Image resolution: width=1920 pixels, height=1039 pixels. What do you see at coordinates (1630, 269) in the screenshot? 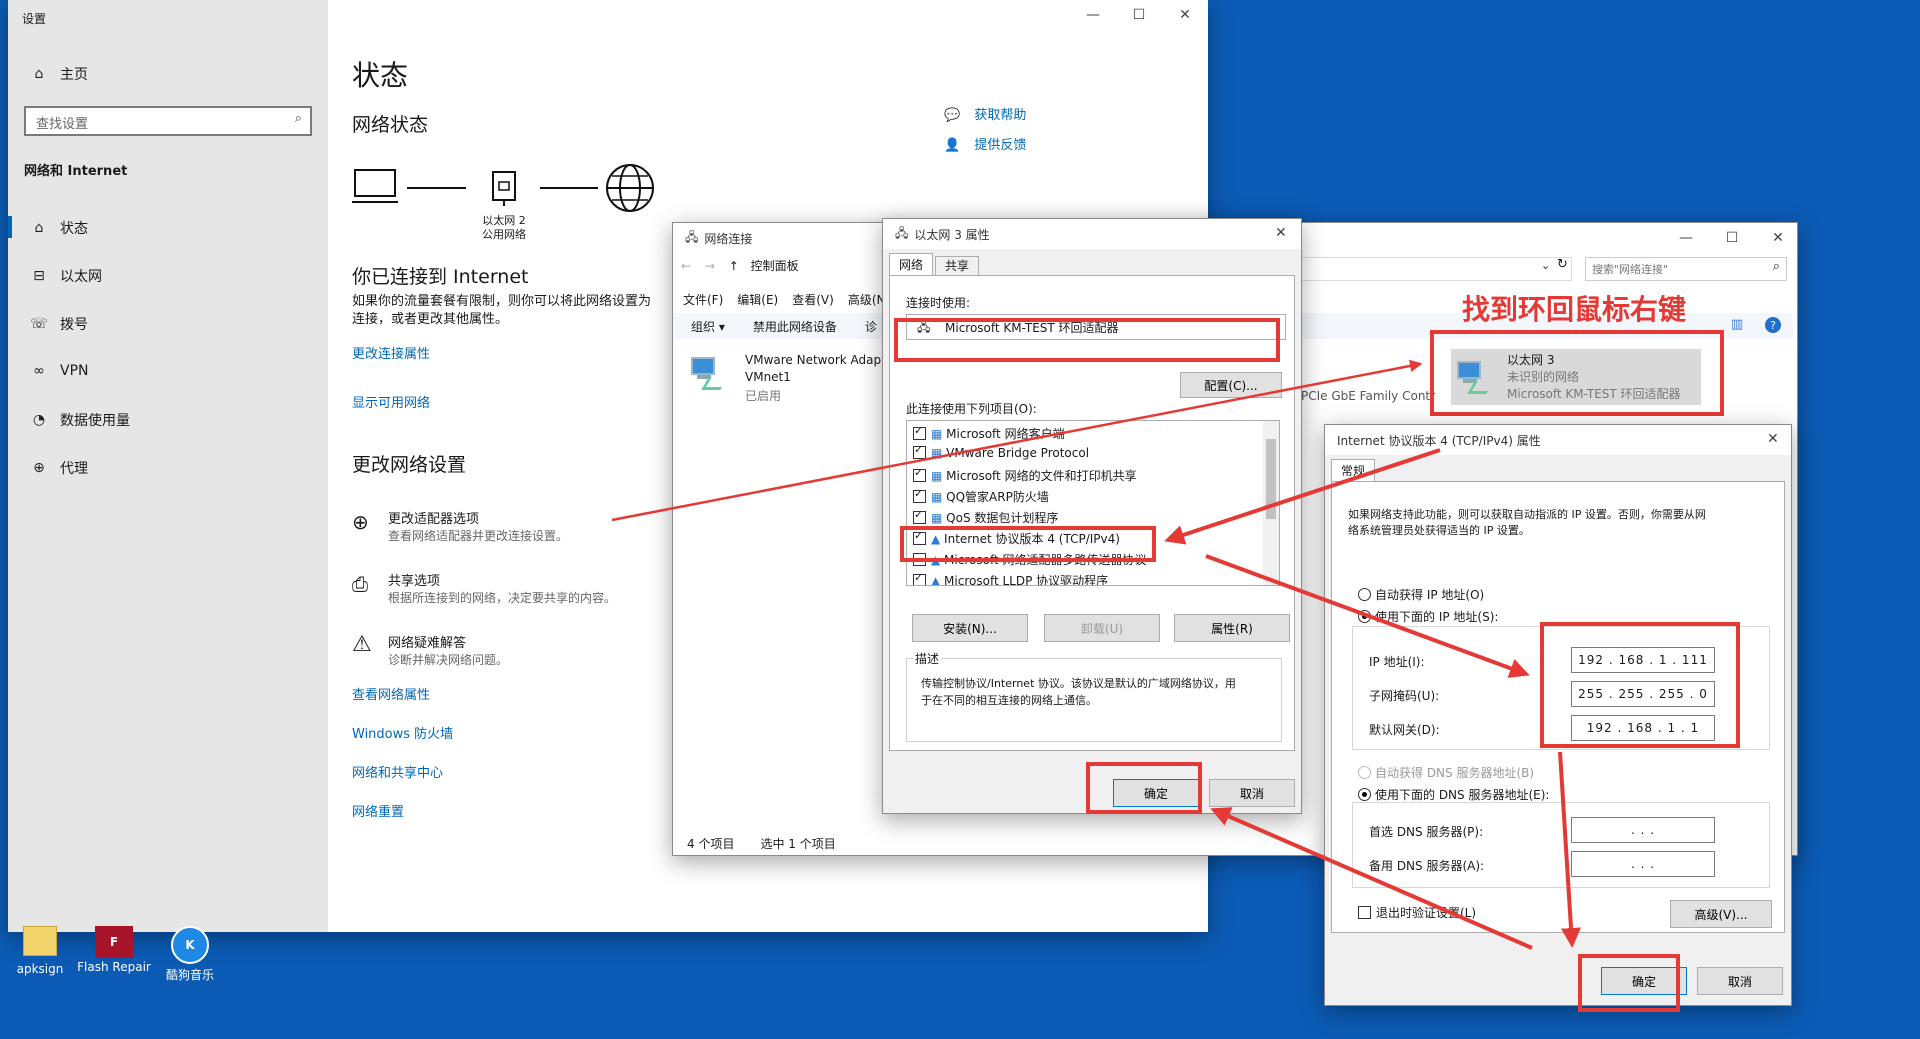
I see `netconn-search-input: 搜索"网络连接"` at bounding box center [1630, 269].